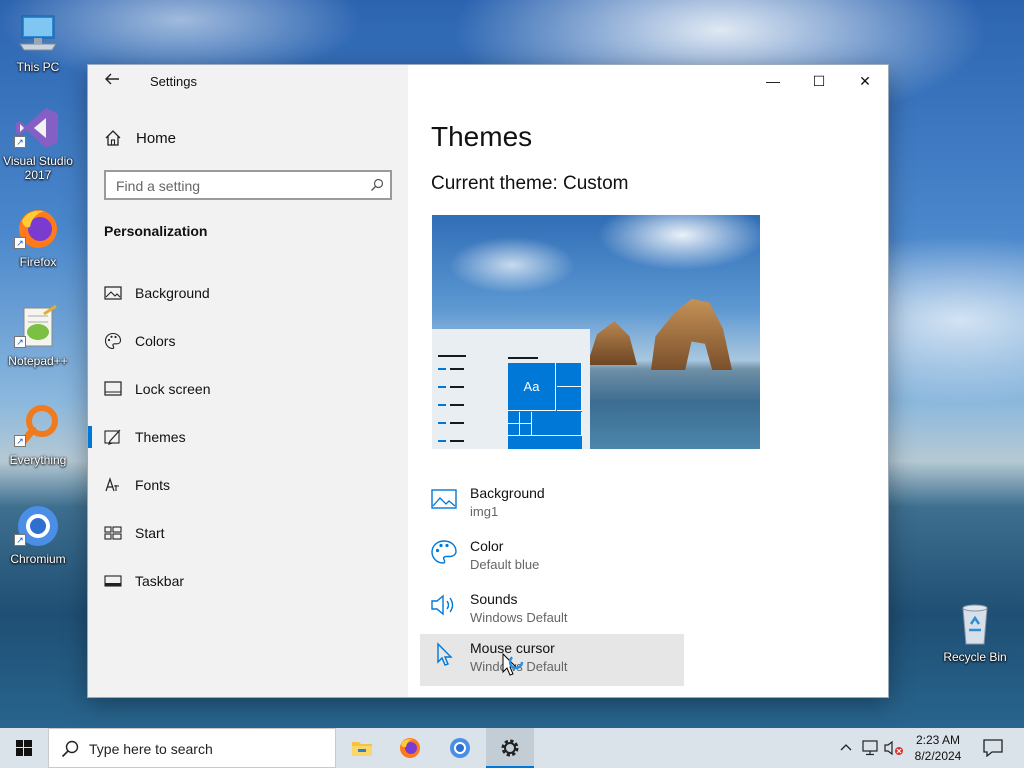 The image size is (1024, 768). I want to click on sidebar-item-label: Fonts, so click(153, 485).